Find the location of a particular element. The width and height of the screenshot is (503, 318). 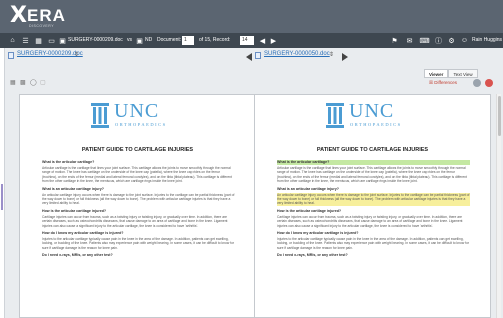

next-doc-icon is located at coordinates (345, 57).